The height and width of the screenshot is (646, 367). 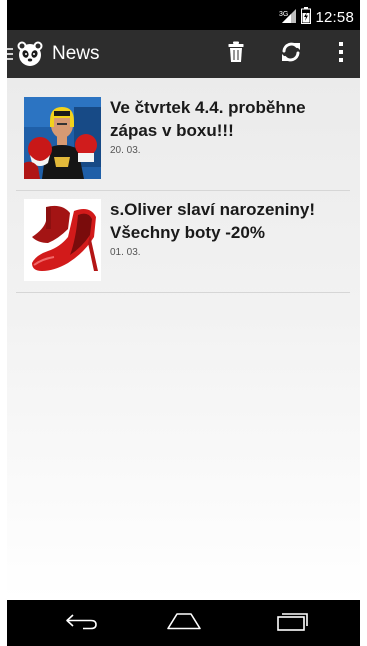 What do you see at coordinates (62, 138) in the screenshot?
I see `boxer-photo` at bounding box center [62, 138].